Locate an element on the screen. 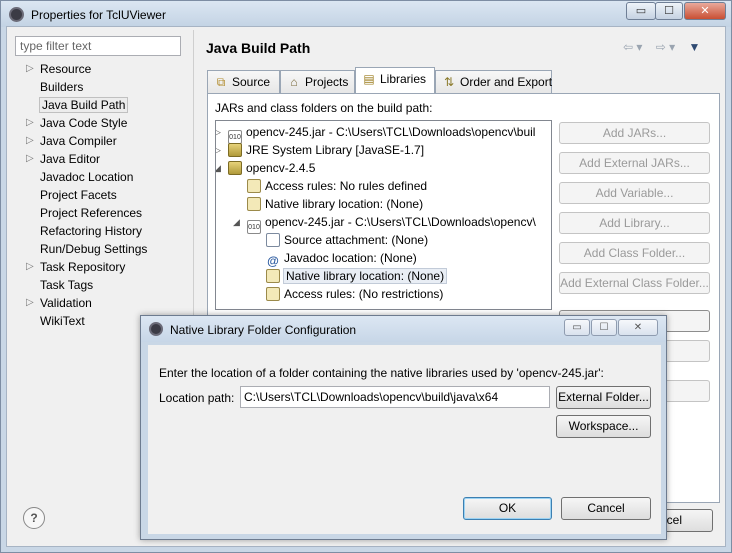  nav-item-label: Refactoring History is located at coordinates (91, 231).